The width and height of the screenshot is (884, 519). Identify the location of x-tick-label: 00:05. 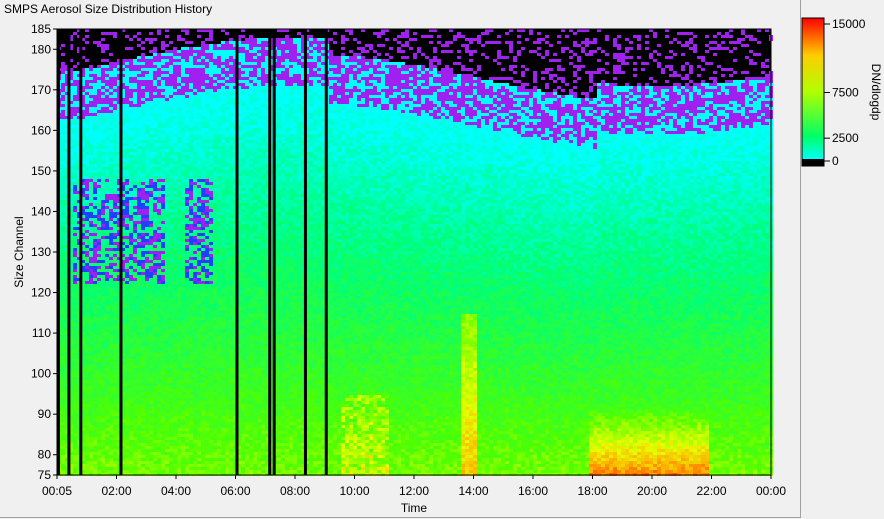
(57, 491).